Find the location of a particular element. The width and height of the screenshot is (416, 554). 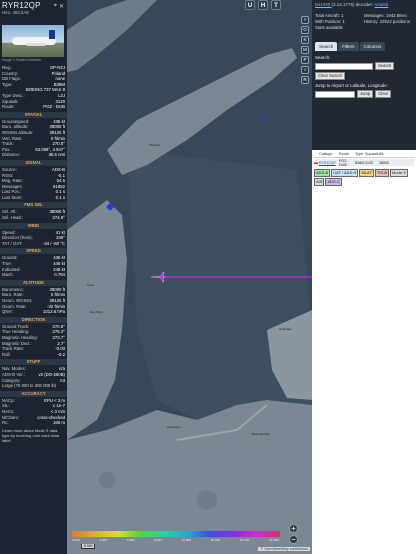

jump-input is located at coordinates (335, 94).